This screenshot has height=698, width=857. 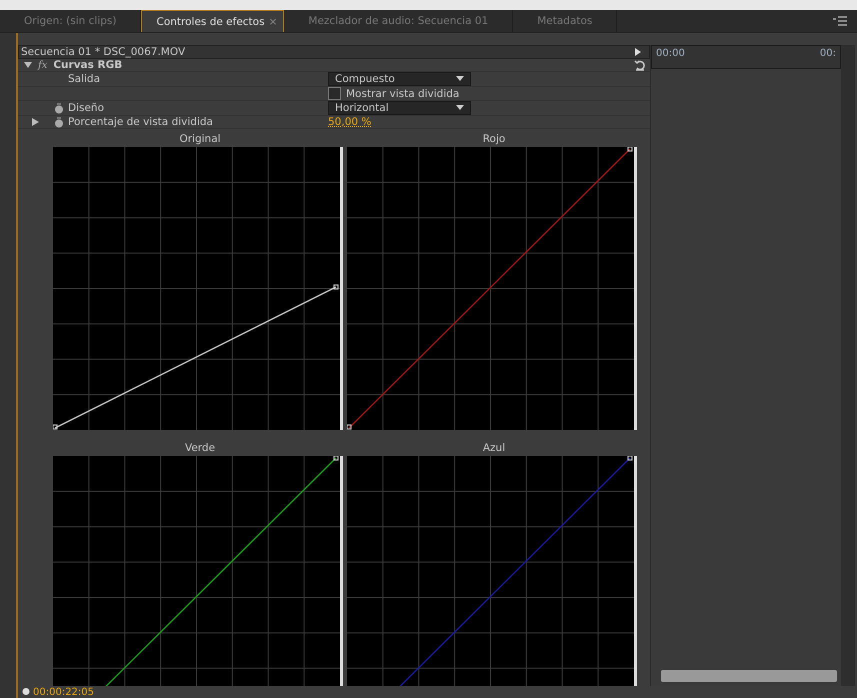 What do you see at coordinates (84, 79) in the screenshot?
I see `property-label: Salida` at bounding box center [84, 79].